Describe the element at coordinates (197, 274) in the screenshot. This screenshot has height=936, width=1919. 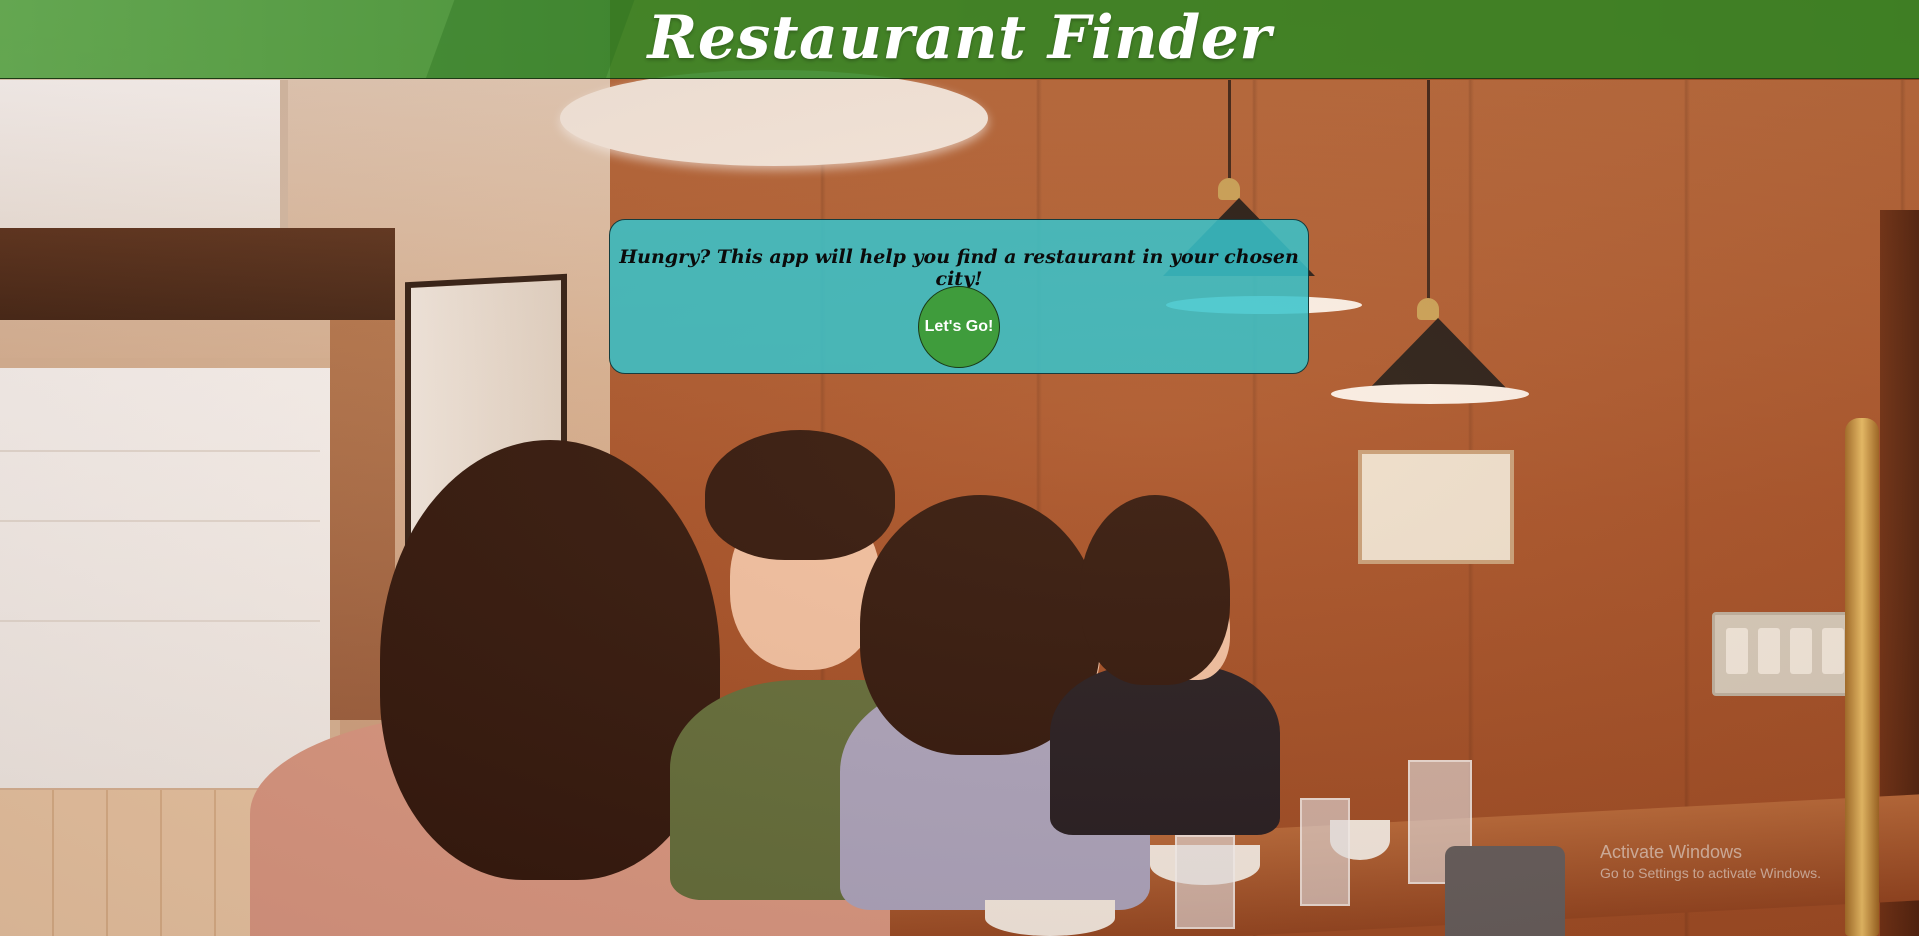
I see `photo-beam` at that location.